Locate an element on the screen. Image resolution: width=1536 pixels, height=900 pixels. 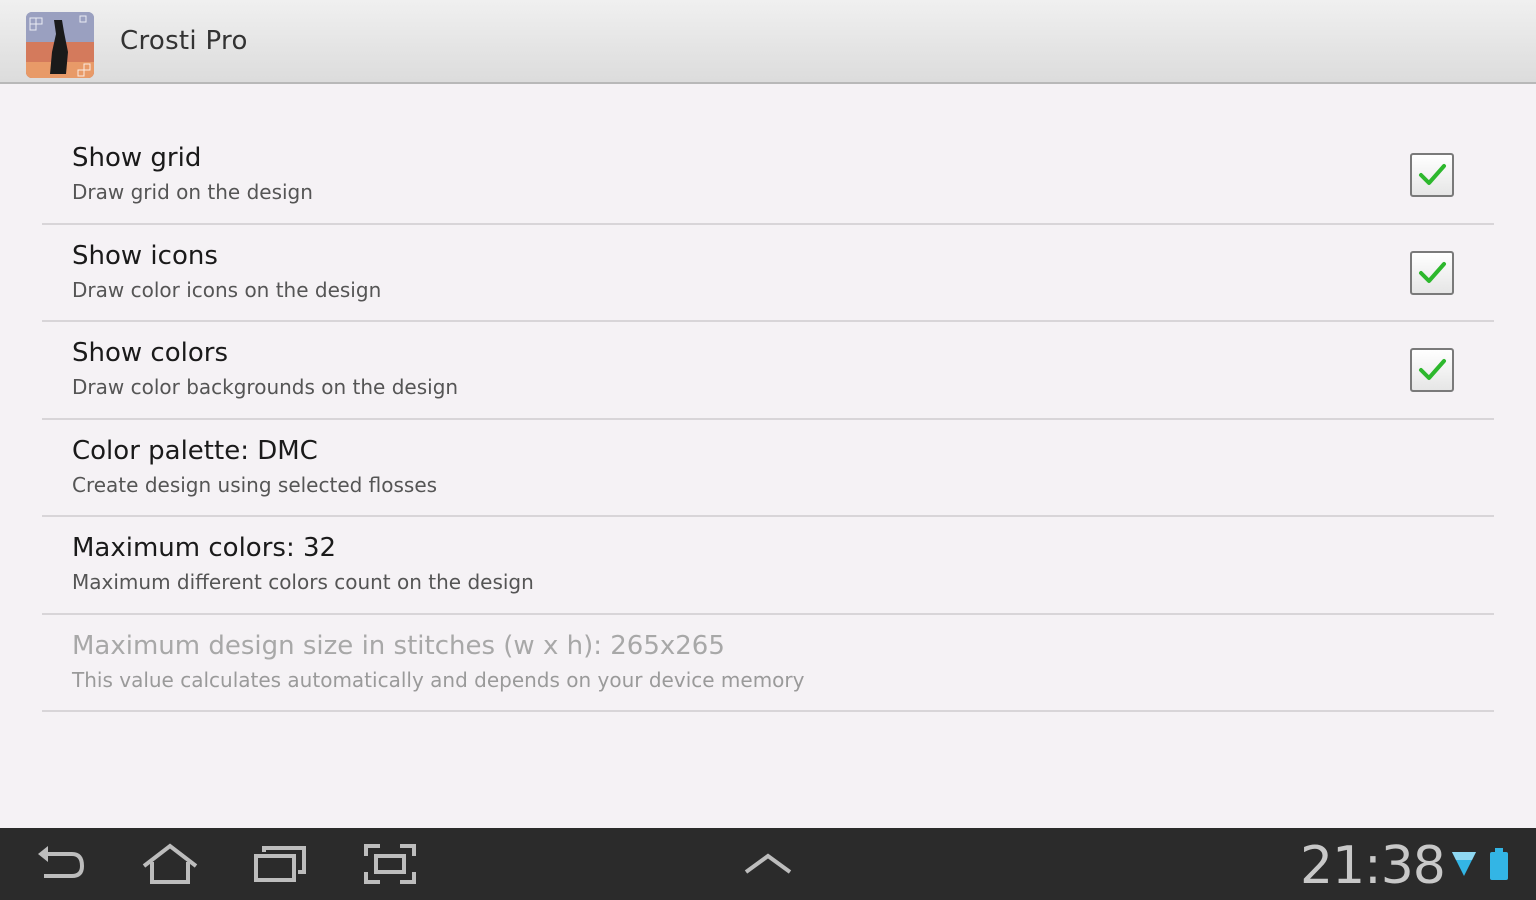
pref-title: Show icons is located at coordinates (145, 255).